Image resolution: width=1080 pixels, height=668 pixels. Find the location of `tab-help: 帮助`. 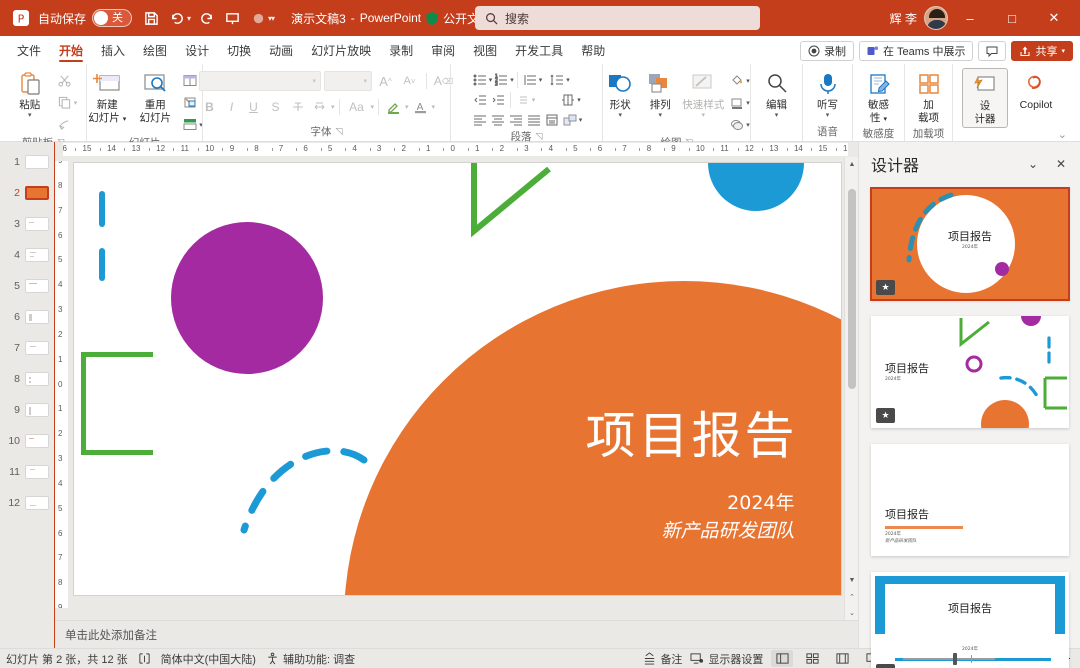

tab-help: 帮助 is located at coordinates (593, 51).